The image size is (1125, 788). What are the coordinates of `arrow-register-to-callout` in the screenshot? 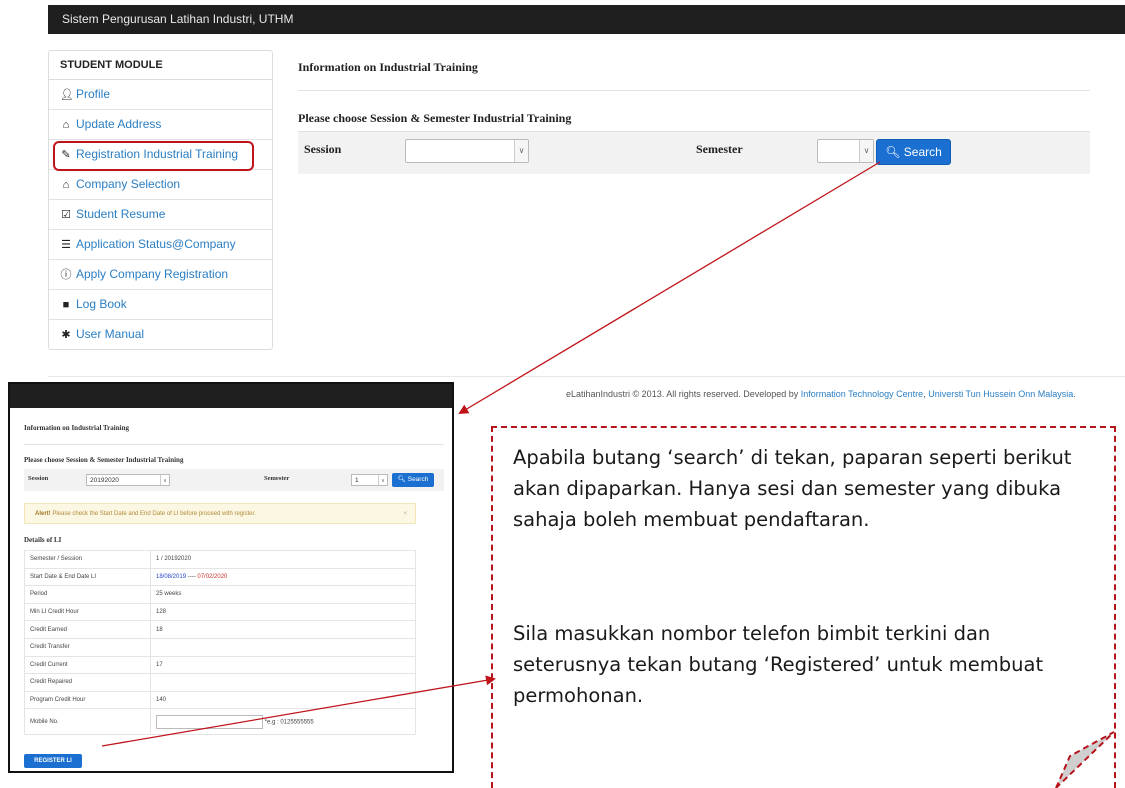 It's located at (298, 711).